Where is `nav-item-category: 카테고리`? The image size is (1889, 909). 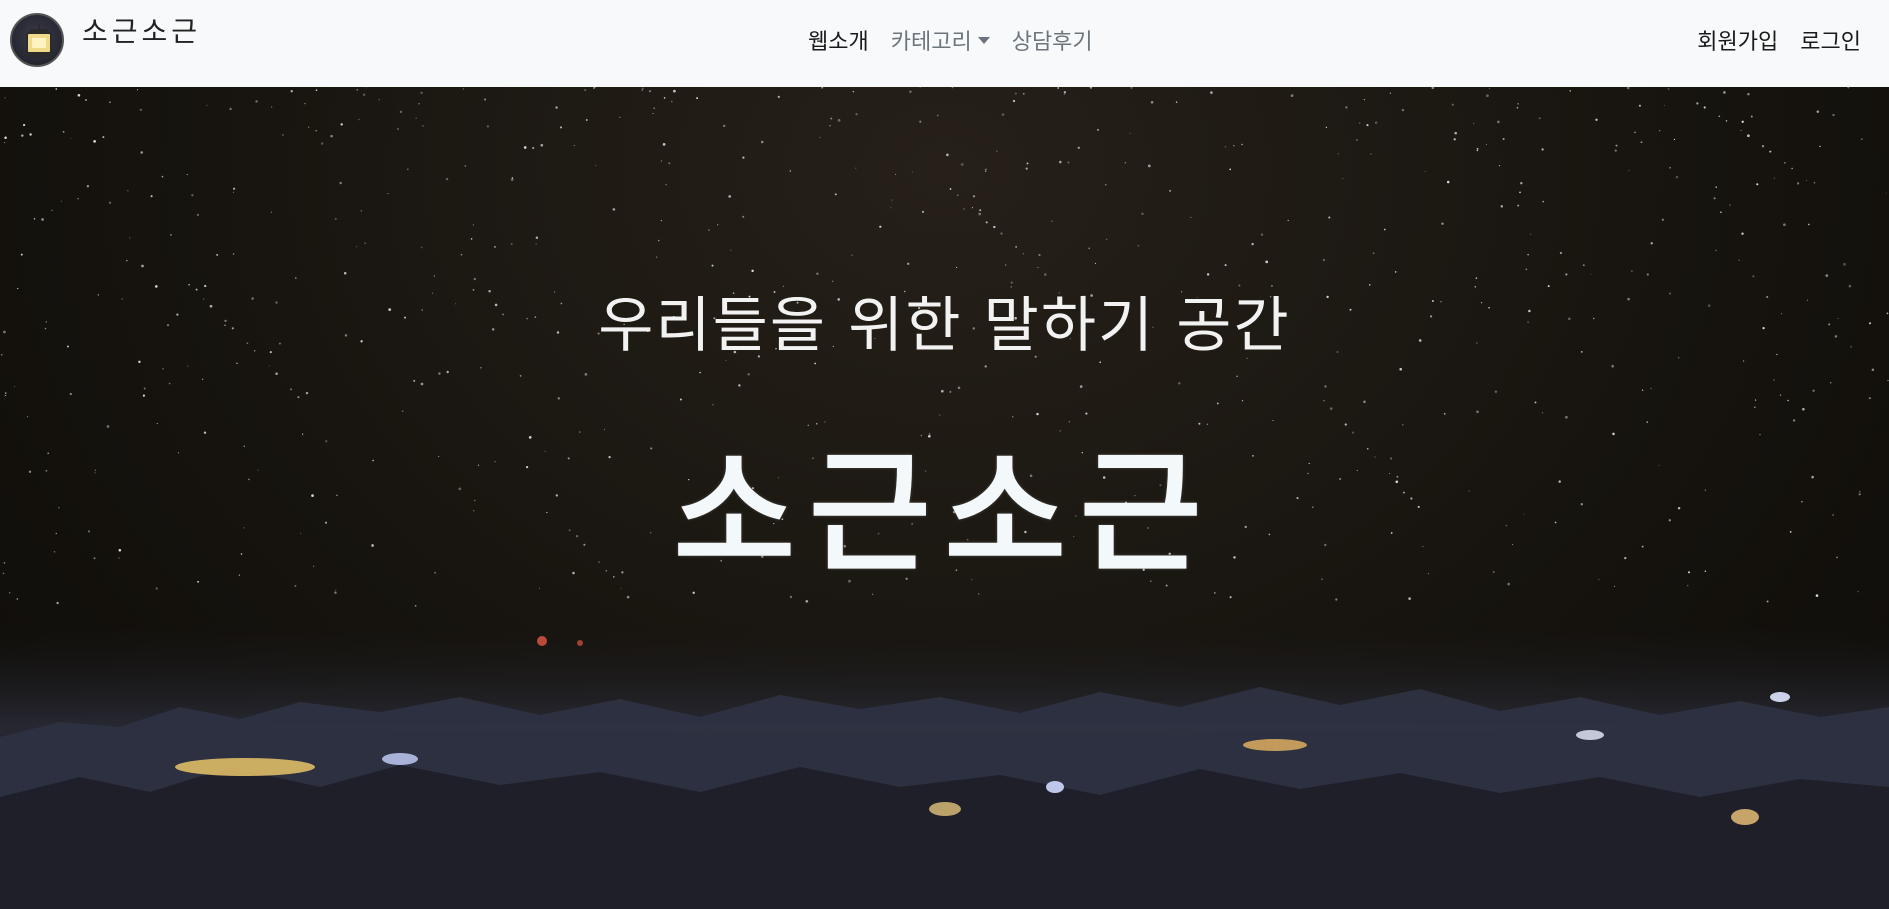 nav-item-category: 카테고리 is located at coordinates (940, 40).